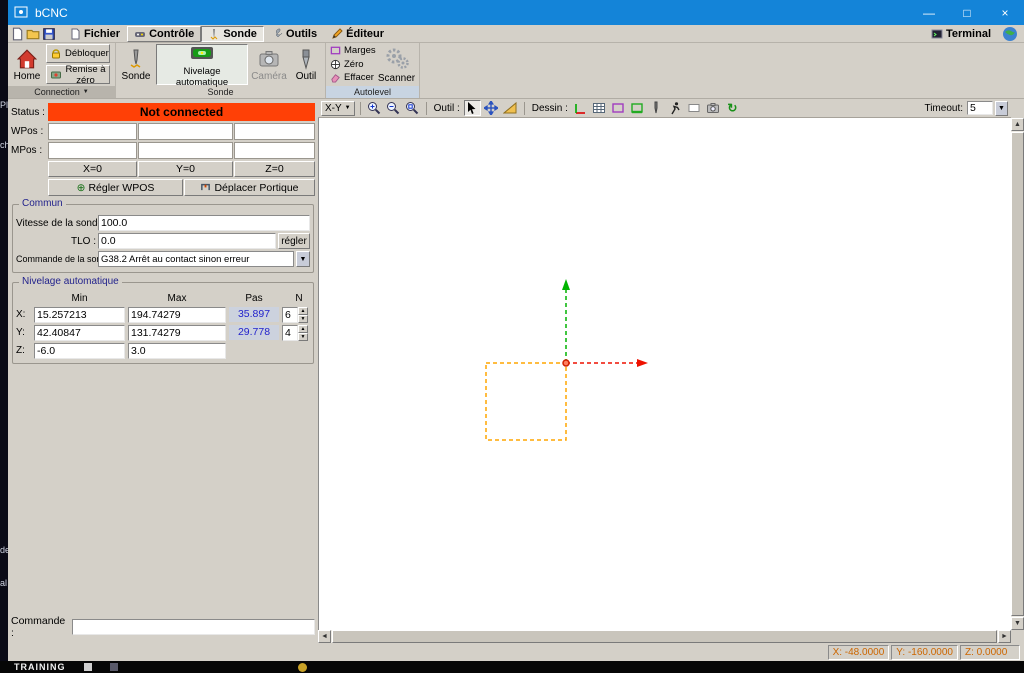  What do you see at coordinates (66, 259) in the screenshot?
I see `probe-command-label: Commande de la sonde :` at bounding box center [66, 259].